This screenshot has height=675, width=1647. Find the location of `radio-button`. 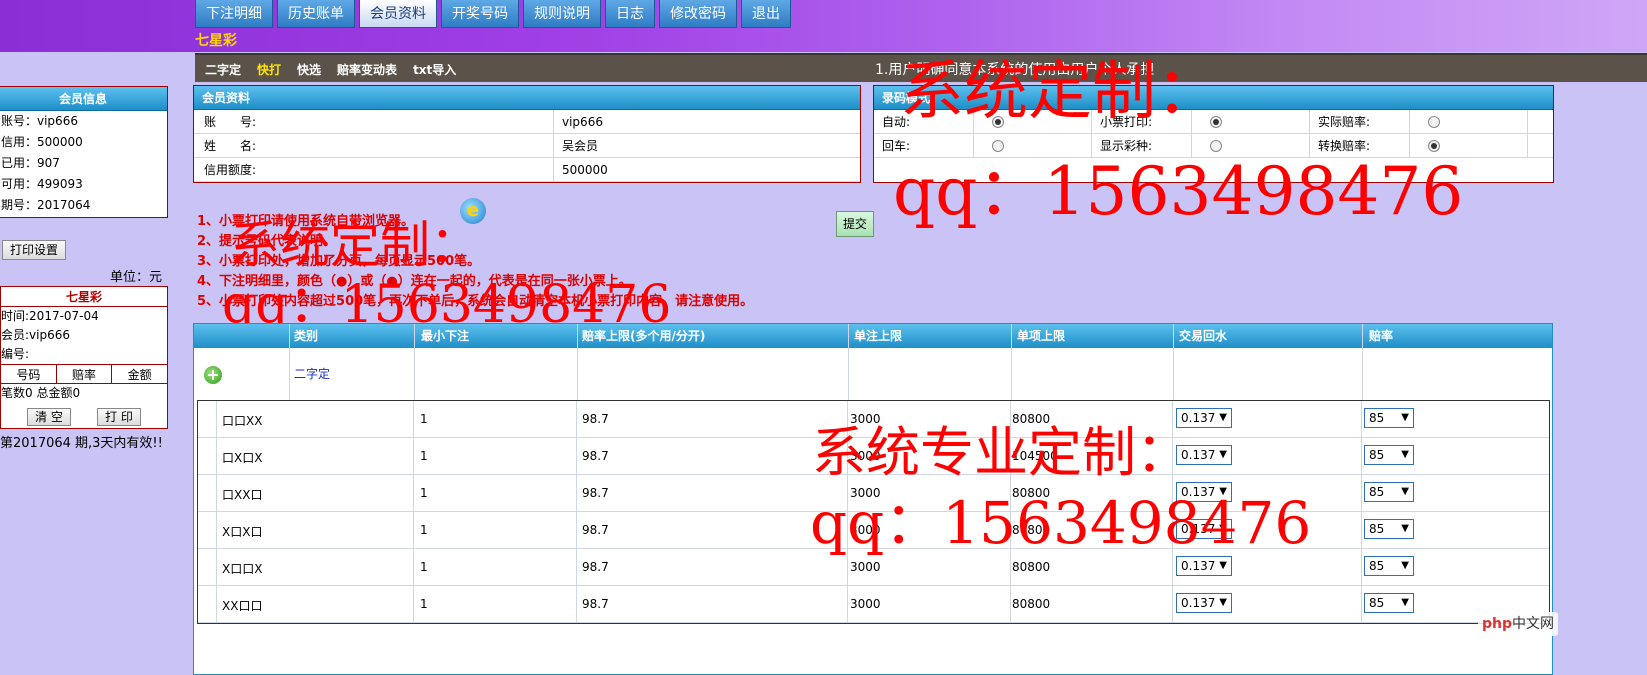

radio-button is located at coordinates (1434, 122).